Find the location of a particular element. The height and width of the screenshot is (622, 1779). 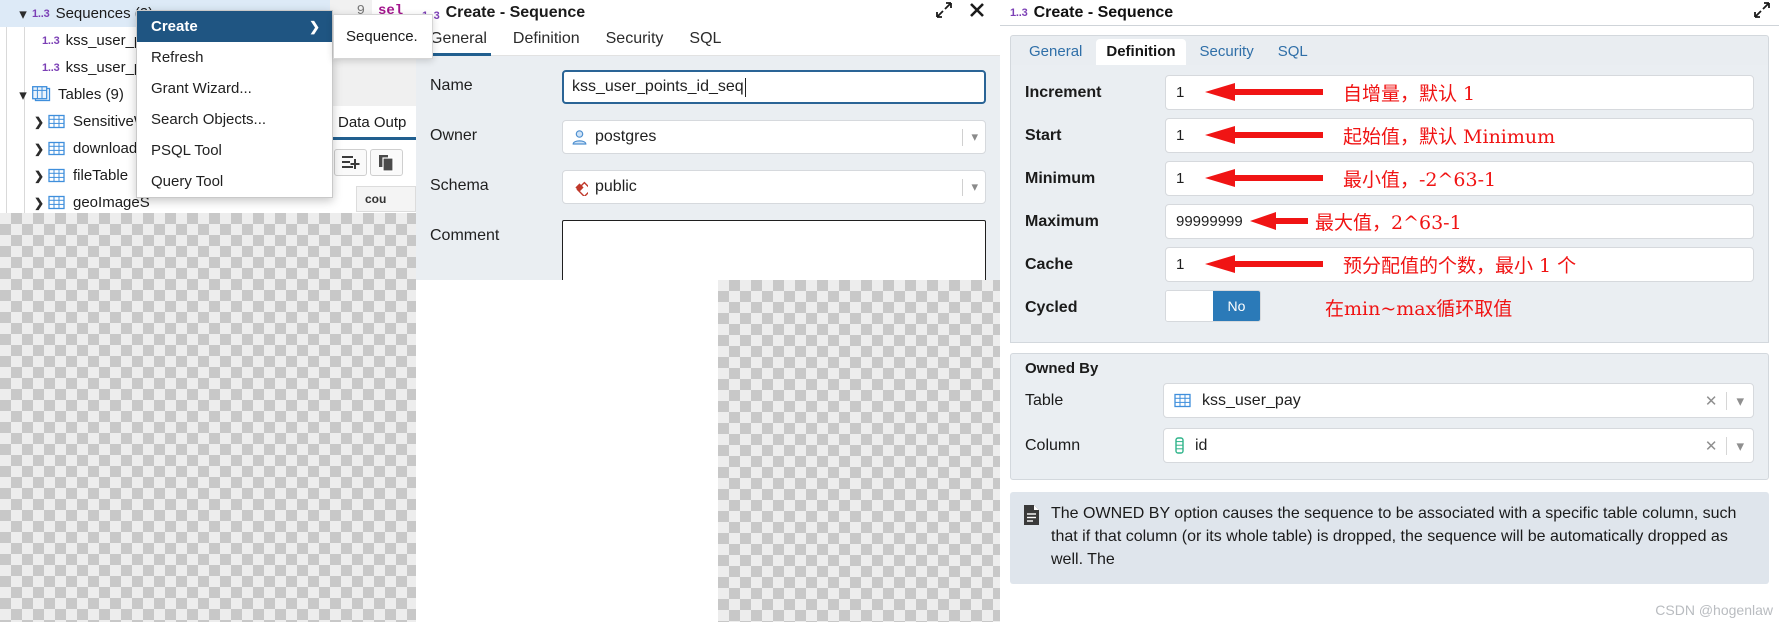

field-row-cache: Cache 1 预分配值的个数，最小 1 个 is located at coordinates (1389, 264).